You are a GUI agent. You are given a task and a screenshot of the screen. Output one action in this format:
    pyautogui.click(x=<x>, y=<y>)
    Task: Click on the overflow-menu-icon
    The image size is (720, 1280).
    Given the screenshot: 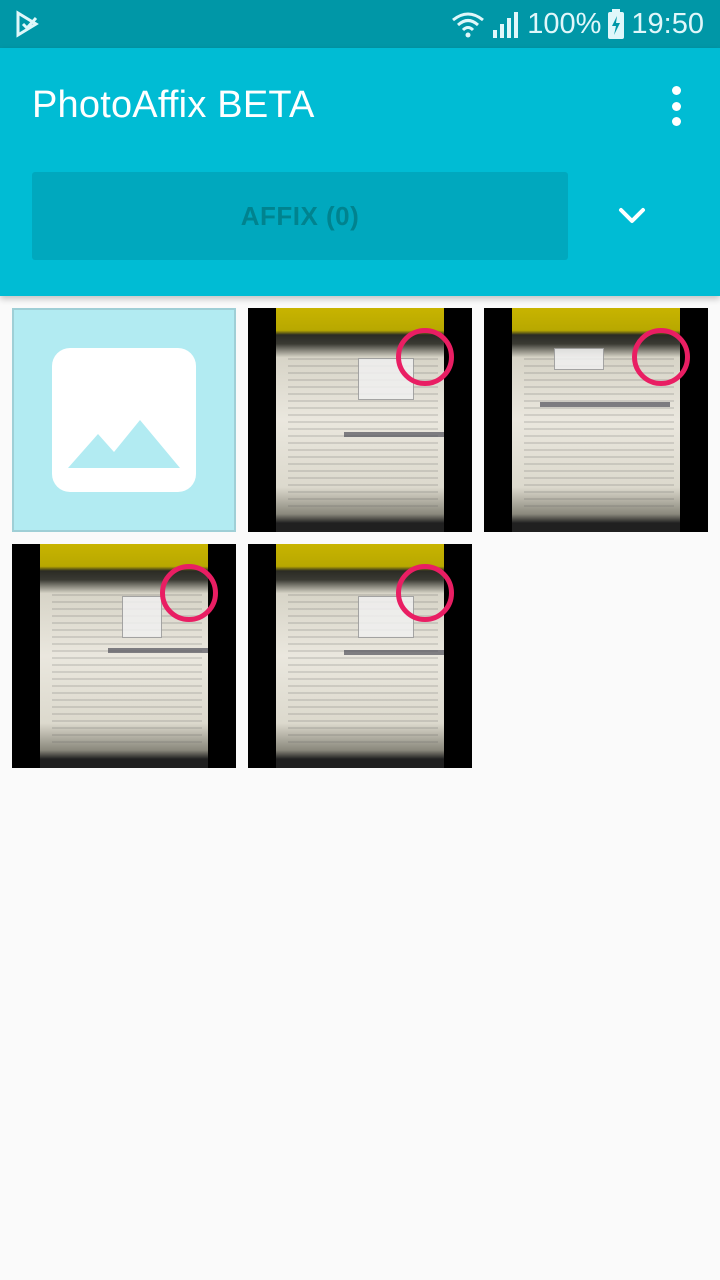 What is the action you would take?
    pyautogui.click(x=676, y=106)
    